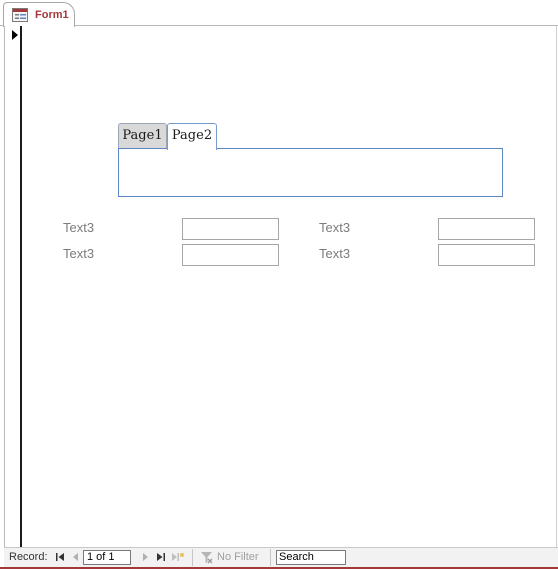  I want to click on record-label: Record:, so click(28, 557).